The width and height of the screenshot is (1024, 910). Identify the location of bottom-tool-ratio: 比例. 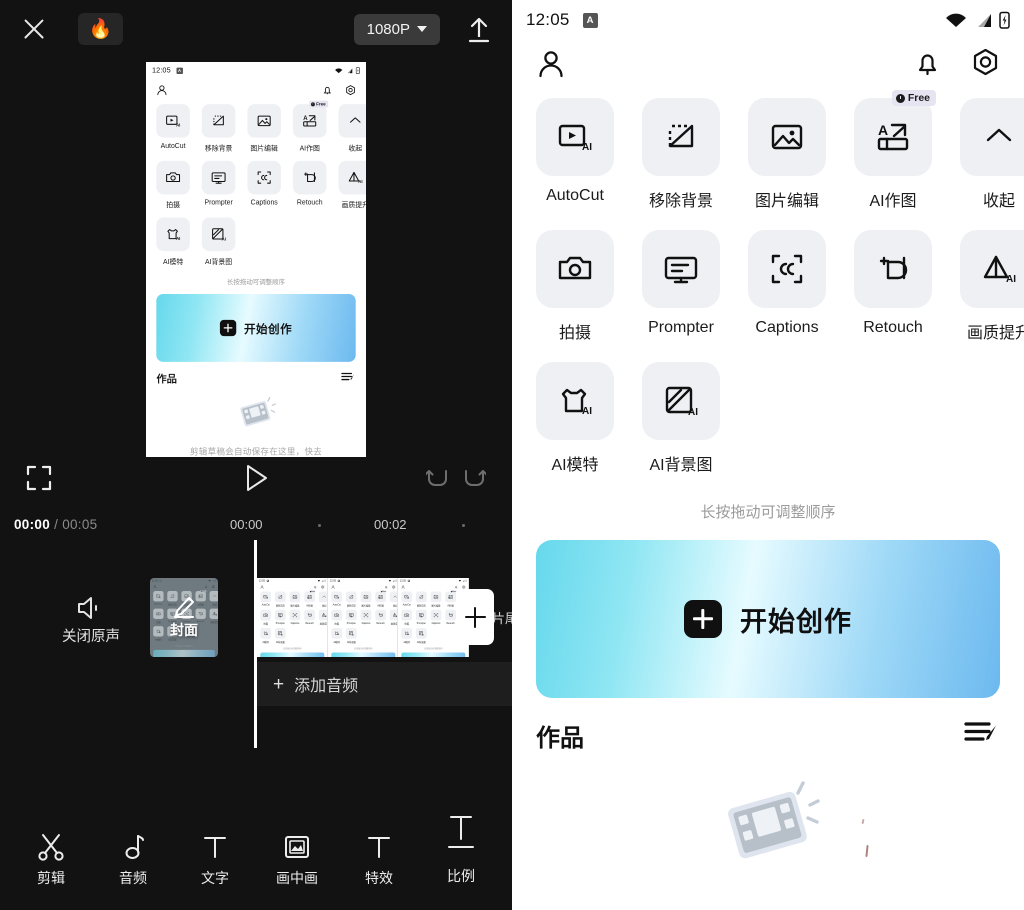
(461, 849).